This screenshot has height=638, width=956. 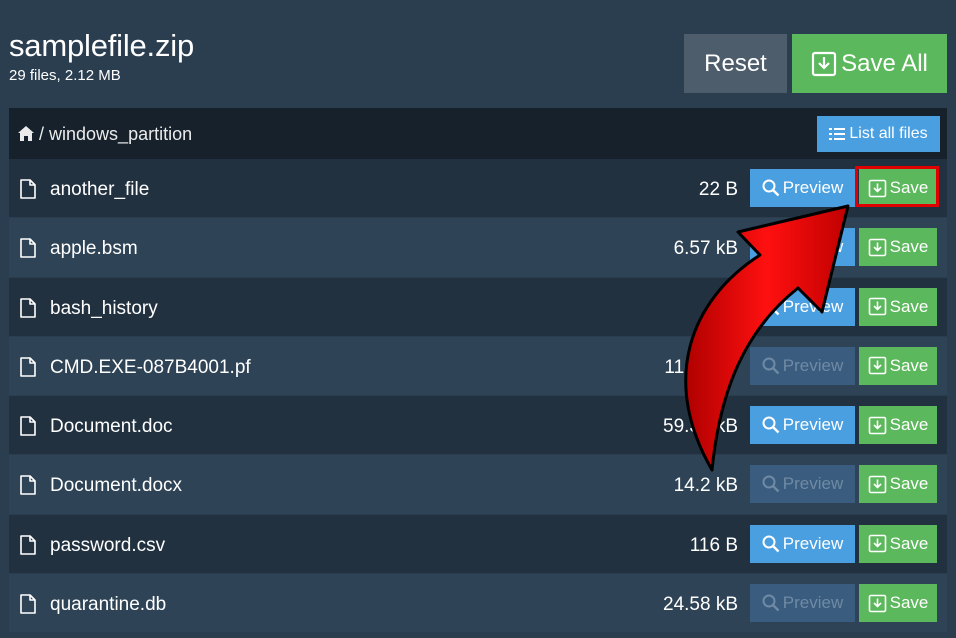 What do you see at coordinates (65, 75) in the screenshot?
I see `archive-summary: 29 files, 2.12 MB` at bounding box center [65, 75].